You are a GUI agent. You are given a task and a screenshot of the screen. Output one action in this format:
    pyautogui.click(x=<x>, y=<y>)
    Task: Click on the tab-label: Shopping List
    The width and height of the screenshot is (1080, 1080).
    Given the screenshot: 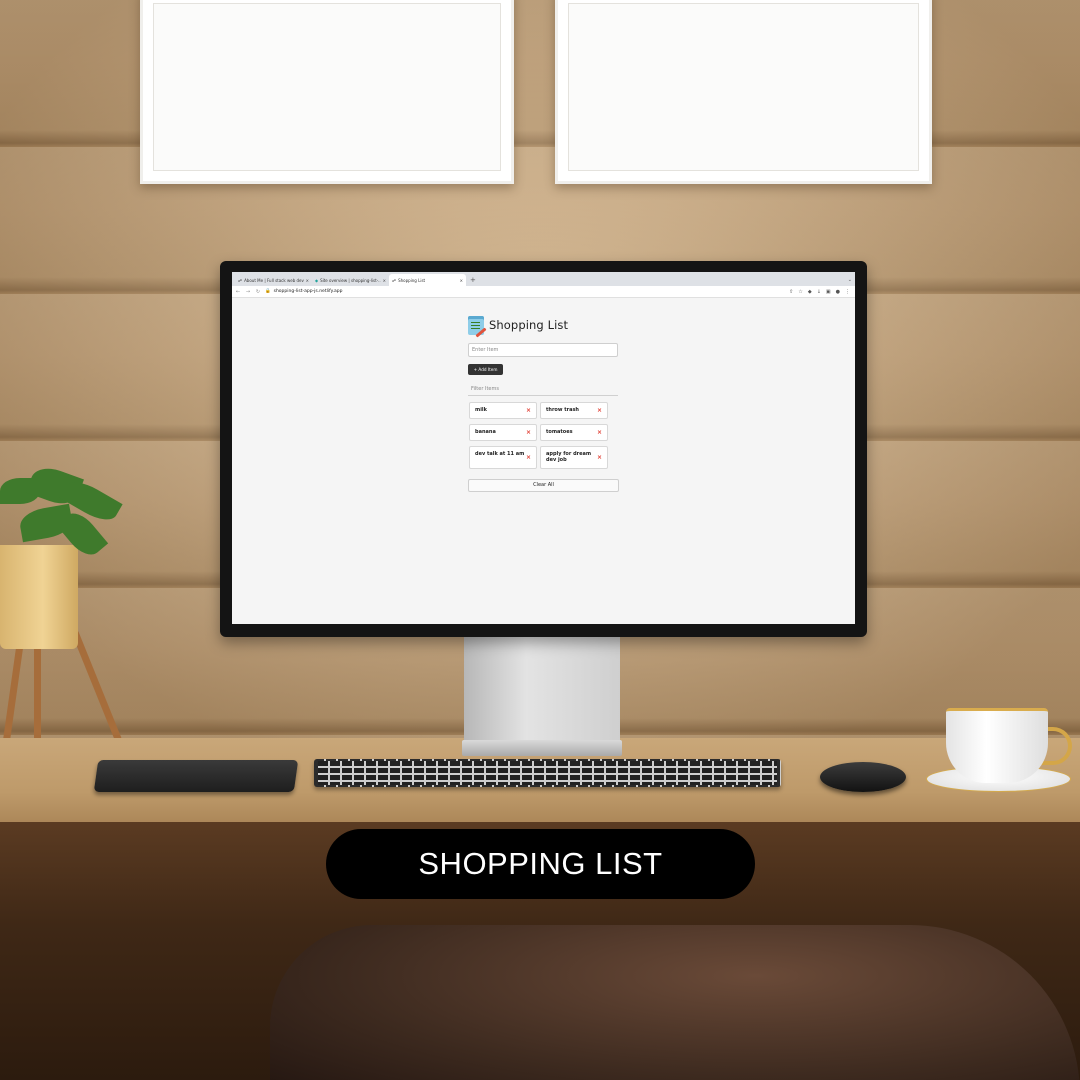 What is the action you would take?
    pyautogui.click(x=412, y=280)
    